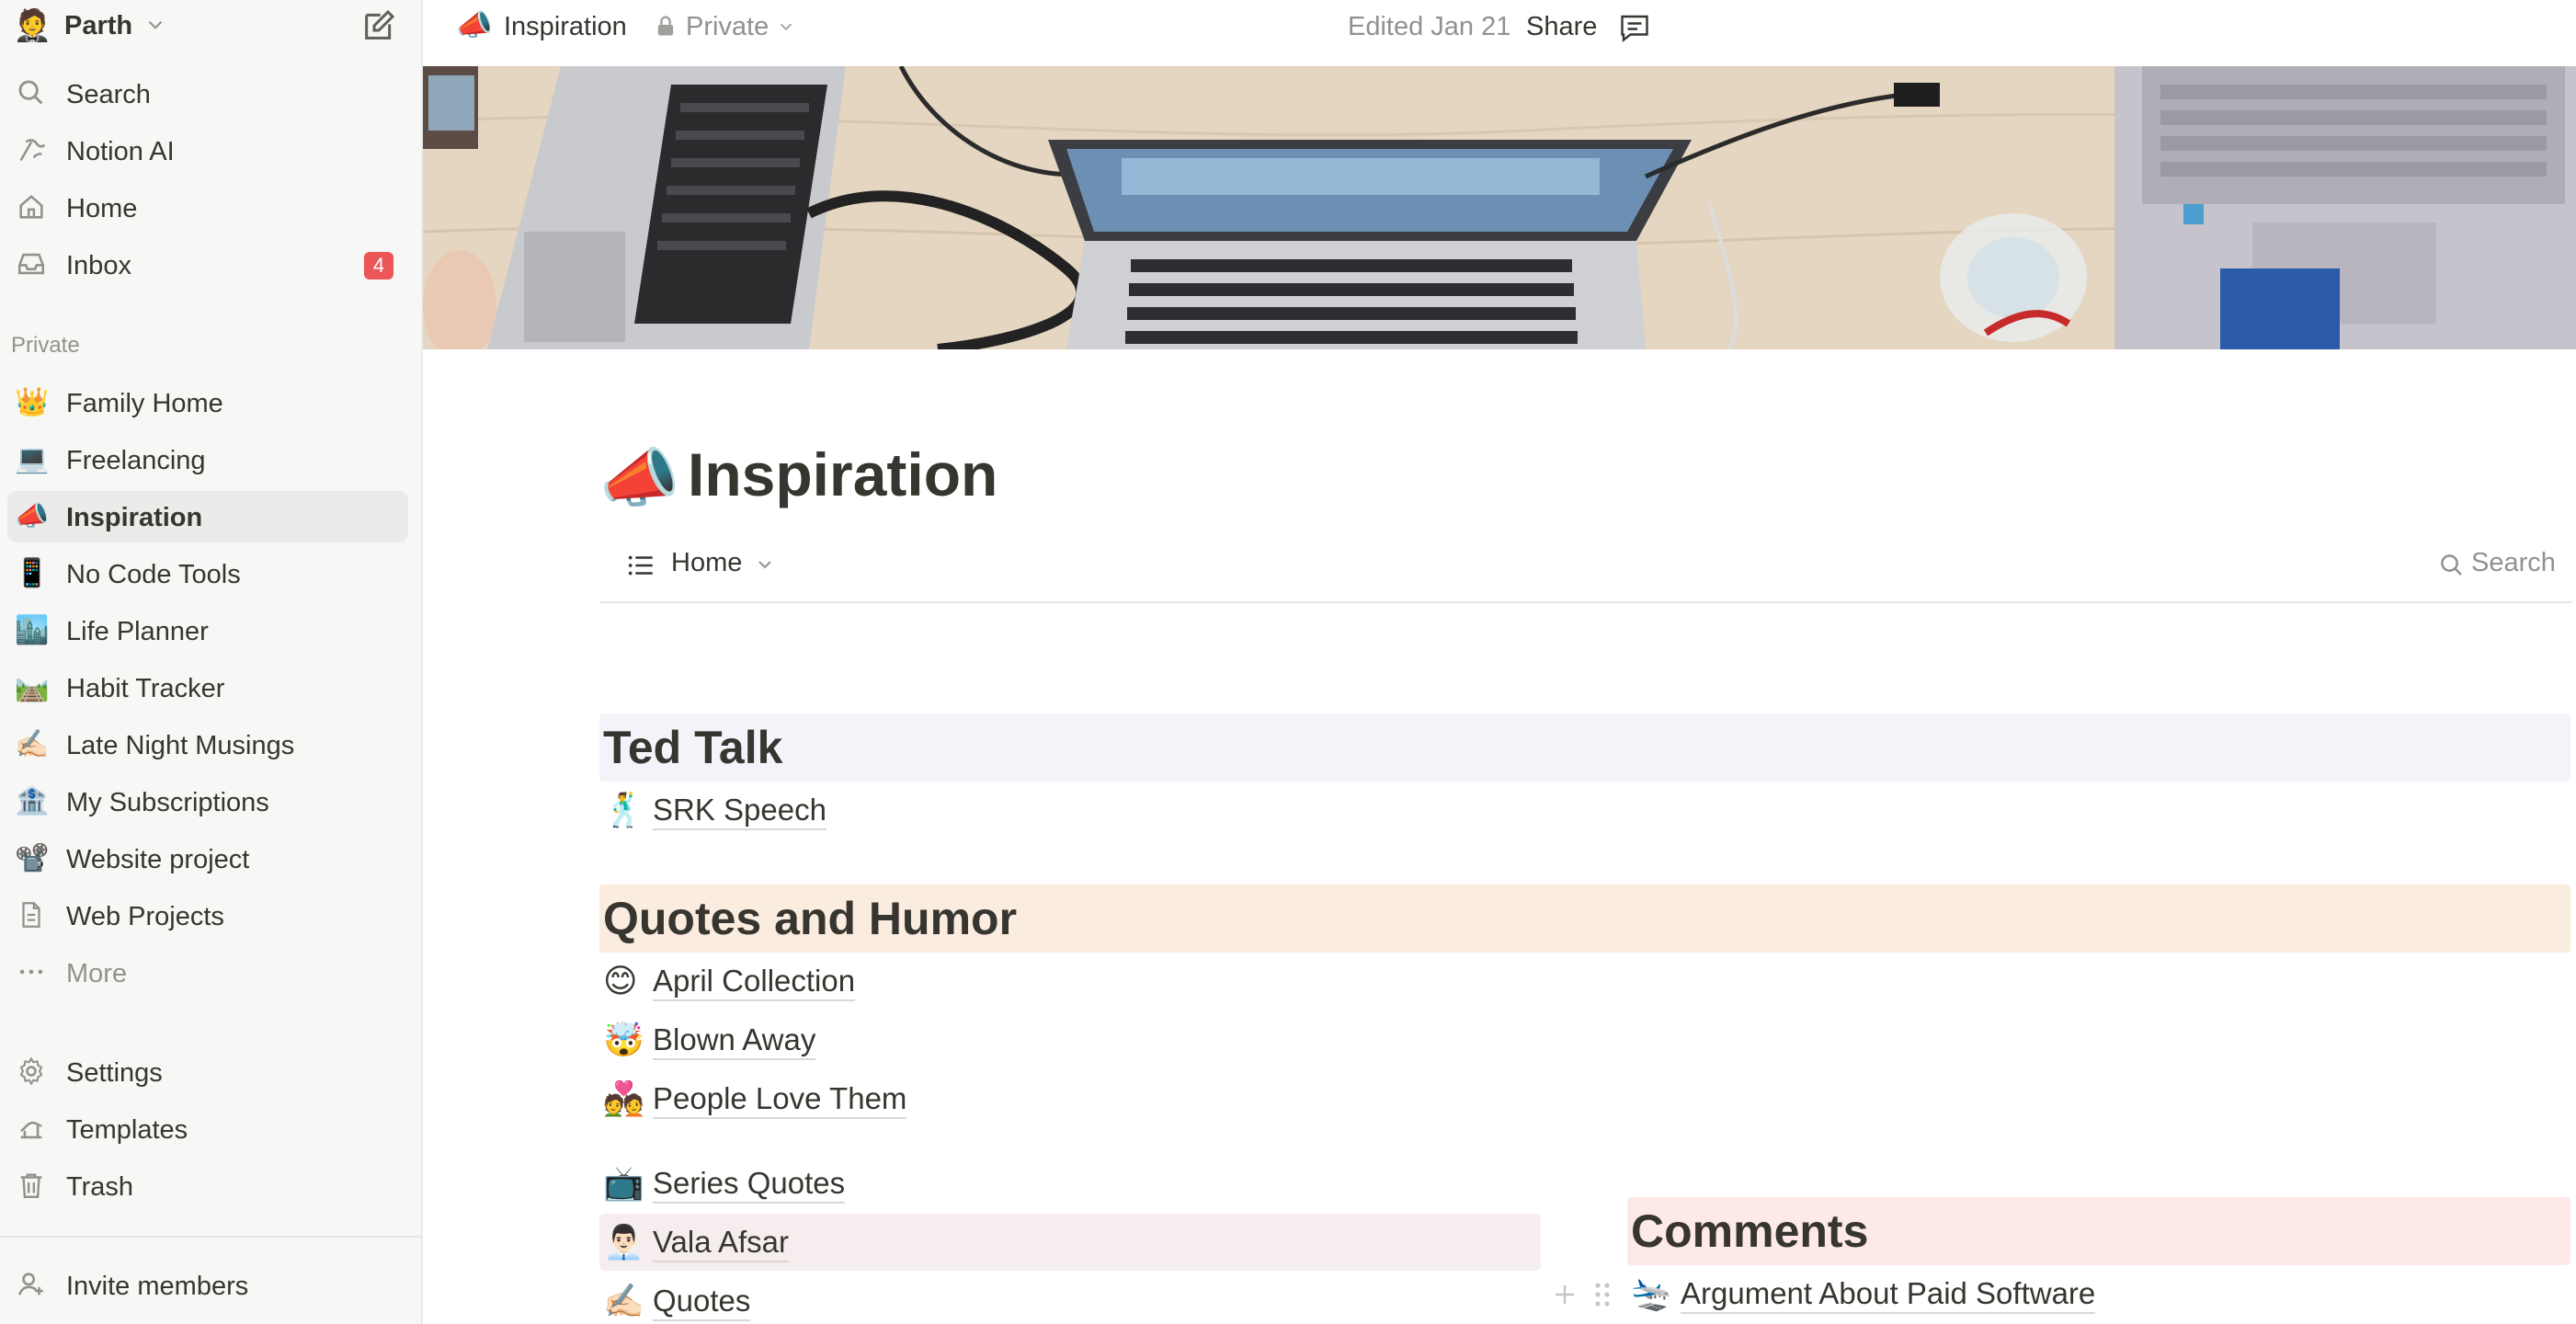 Image resolution: width=2576 pixels, height=1324 pixels. I want to click on list-item-vala-afsar: 👨🏻‍💼 Vala Afsar, so click(1070, 1242).